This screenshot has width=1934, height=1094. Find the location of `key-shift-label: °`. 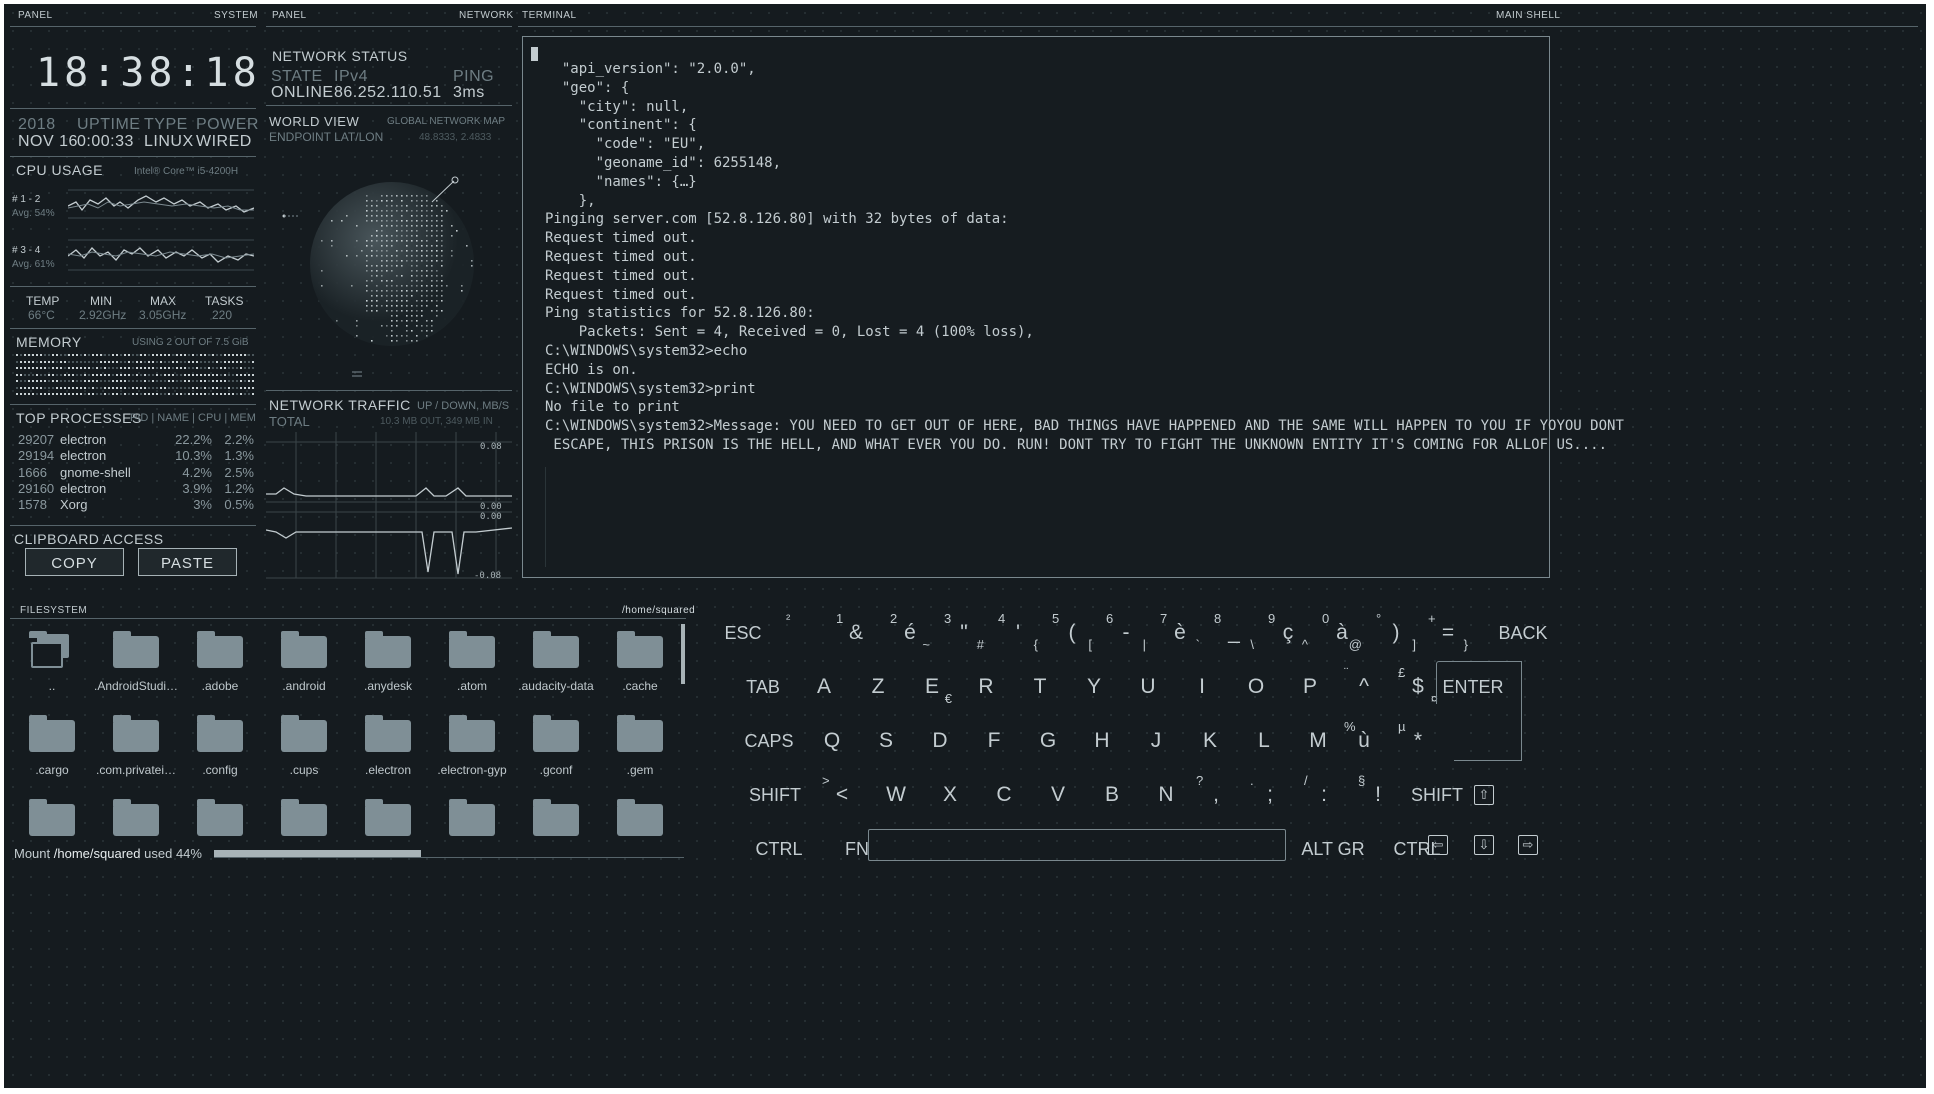

key-shift-label: ° is located at coordinates (1379, 618).